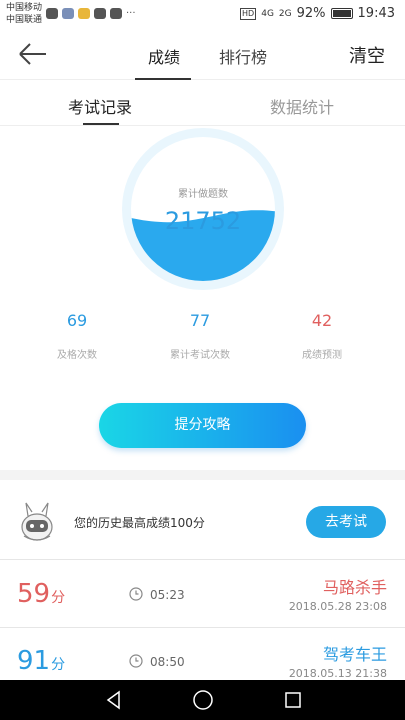 The width and height of the screenshot is (405, 720). Describe the element at coordinates (337, 606) in the screenshot. I see `record-date: 2018.05.28 23:08` at that location.